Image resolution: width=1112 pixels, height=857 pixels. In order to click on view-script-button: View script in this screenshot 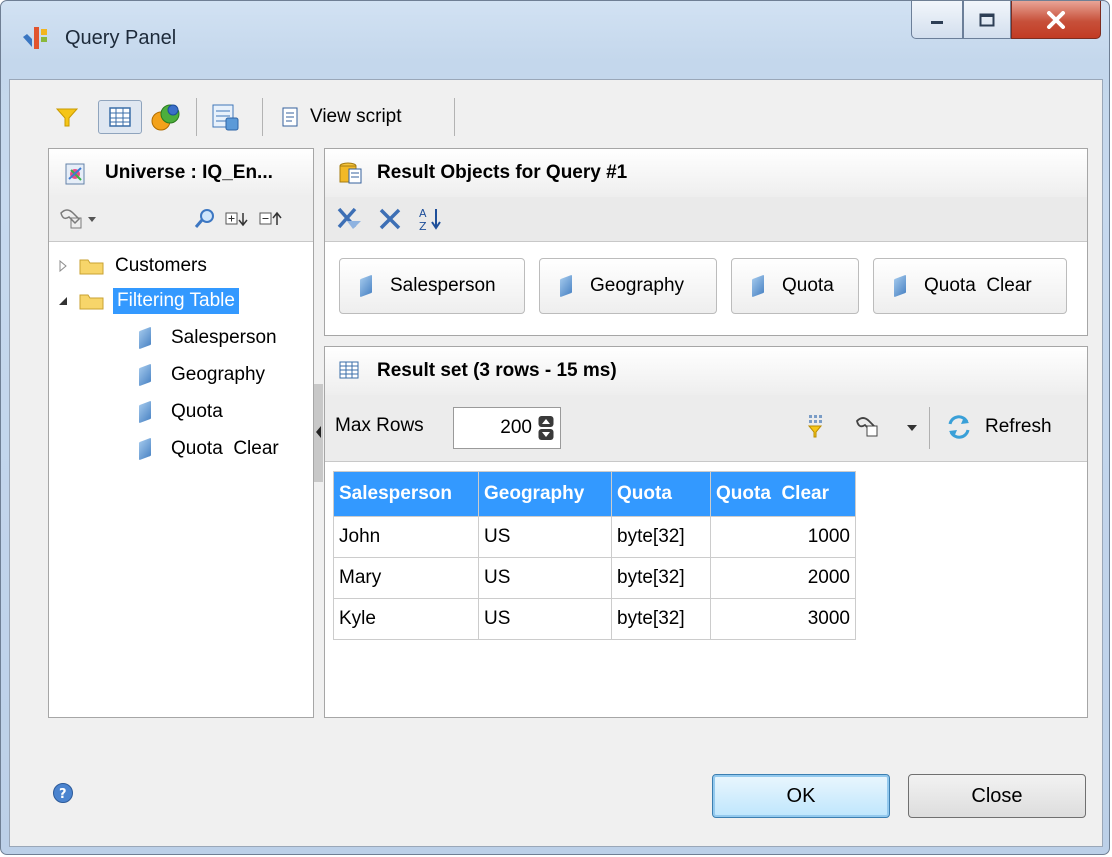, I will do `click(370, 117)`.